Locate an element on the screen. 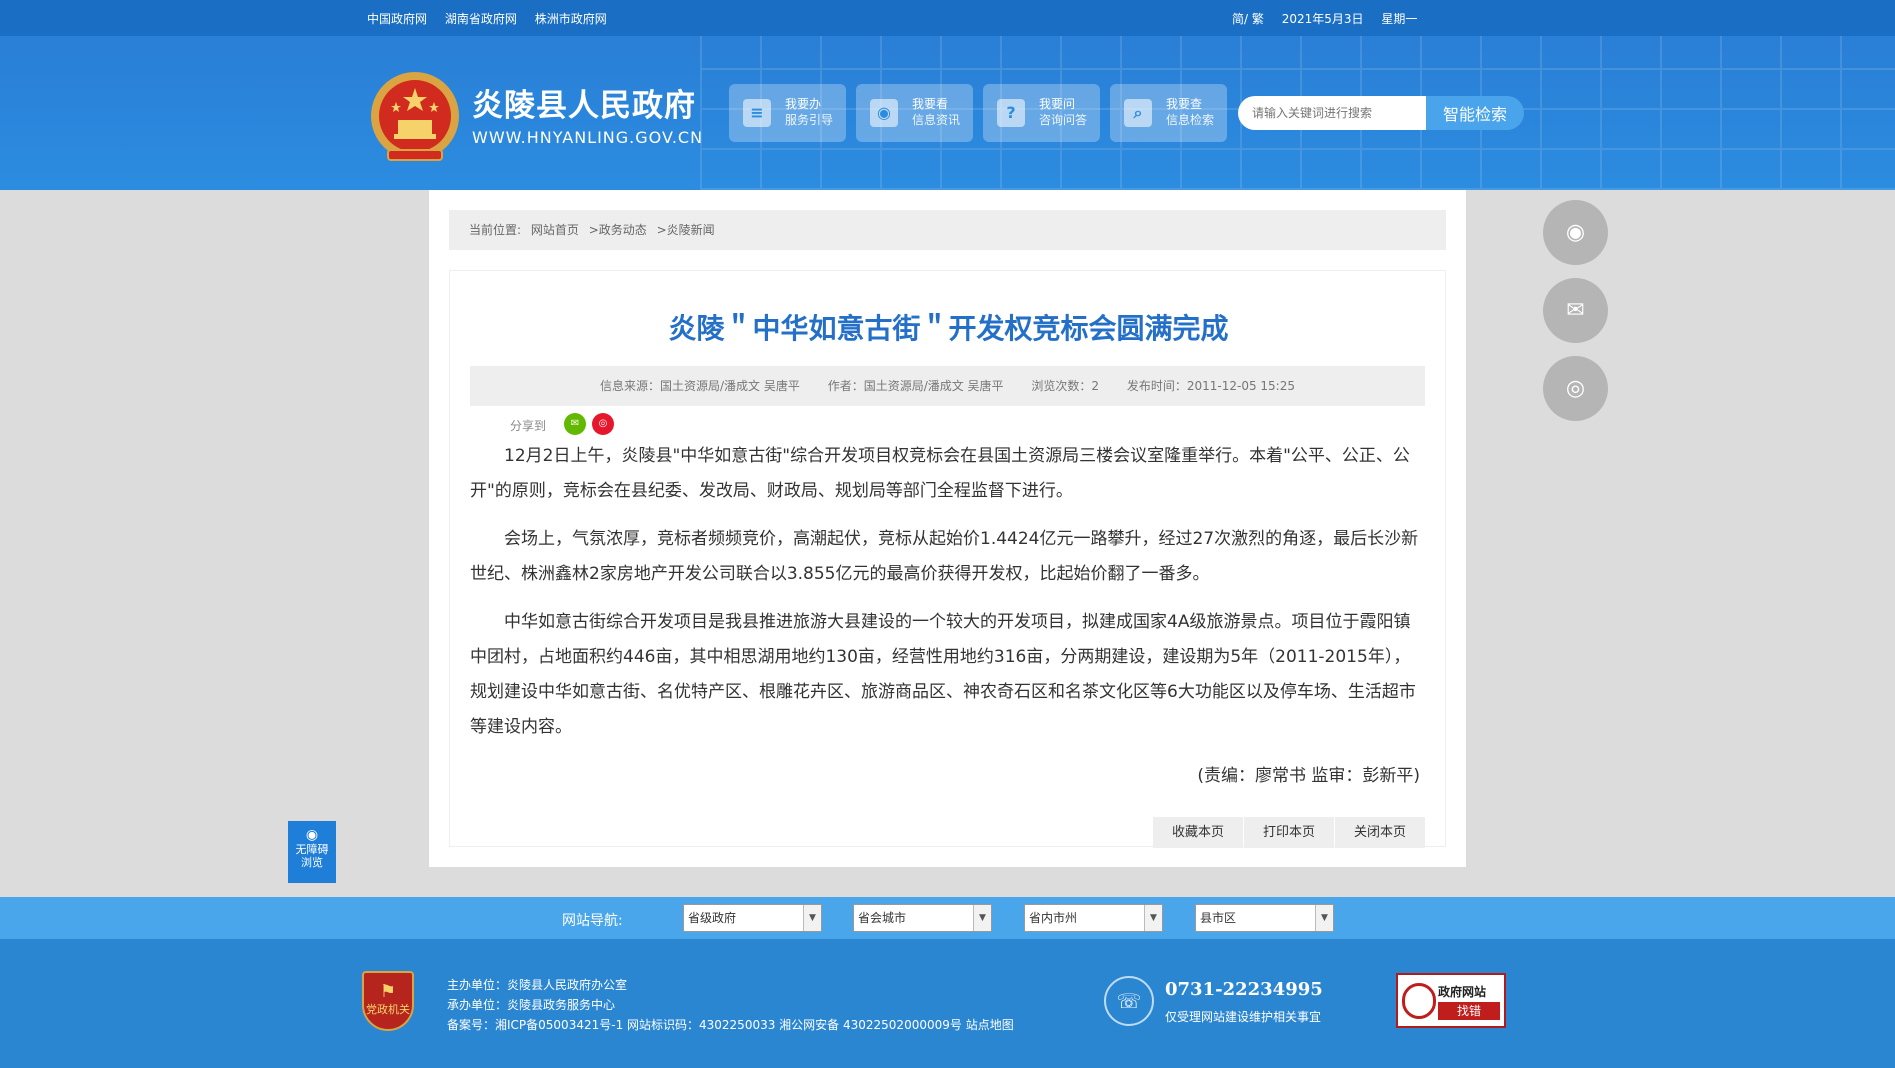 This screenshot has width=1895, height=1068. select-county: 县市区 ▼ is located at coordinates (1264, 918).